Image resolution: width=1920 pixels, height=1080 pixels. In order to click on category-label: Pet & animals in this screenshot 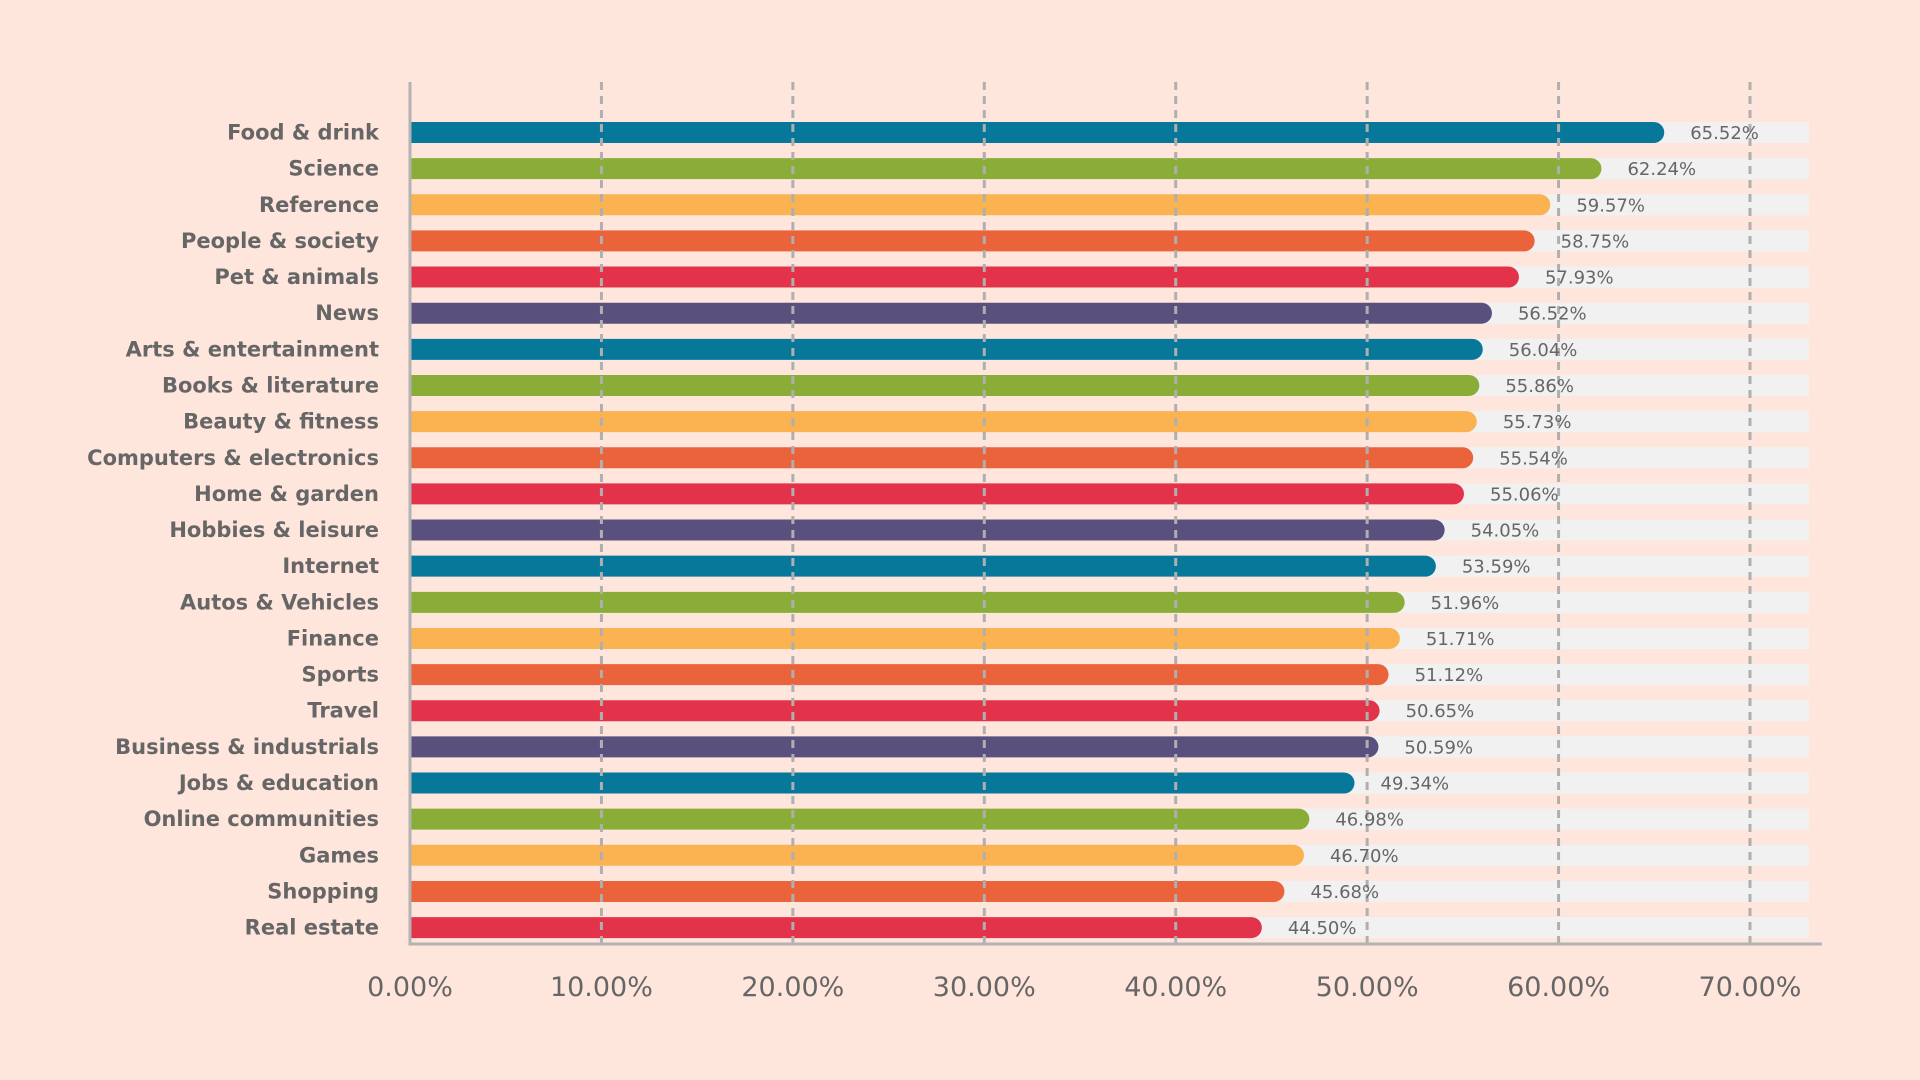, I will do `click(296, 277)`.